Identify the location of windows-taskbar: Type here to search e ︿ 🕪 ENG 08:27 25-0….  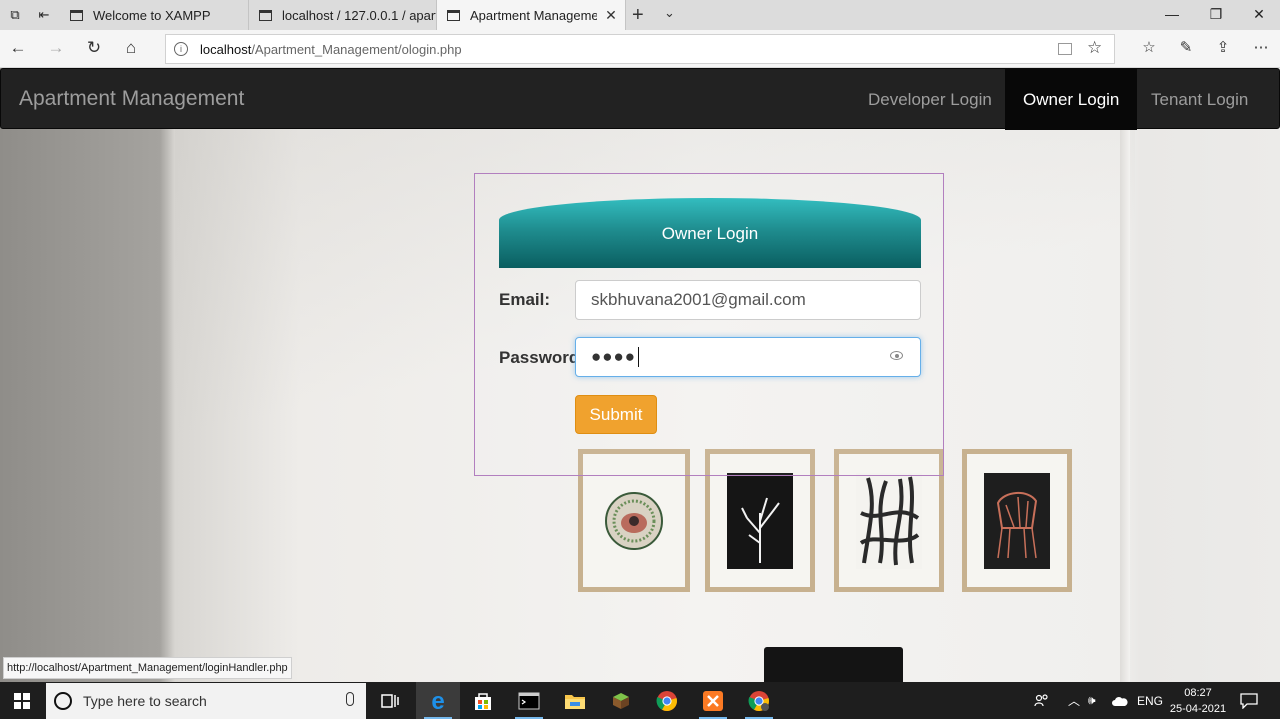
(640, 700).